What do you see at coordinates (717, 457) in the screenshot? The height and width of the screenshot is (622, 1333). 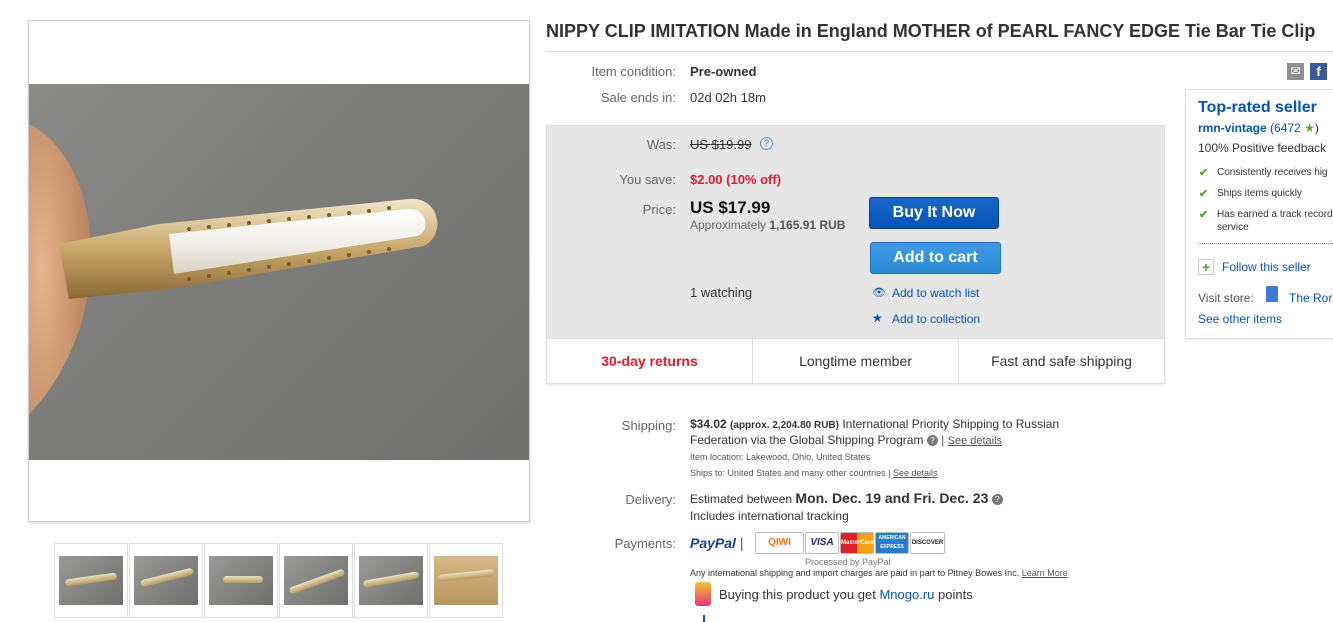 I see `item-location-label: Item location:` at bounding box center [717, 457].